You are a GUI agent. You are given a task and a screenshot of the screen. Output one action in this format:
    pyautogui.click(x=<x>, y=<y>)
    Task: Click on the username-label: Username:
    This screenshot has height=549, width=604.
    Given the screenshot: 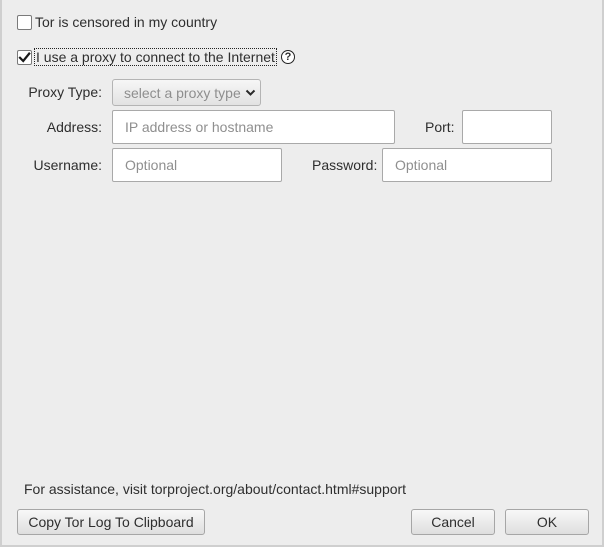 What is the action you would take?
    pyautogui.click(x=67, y=165)
    